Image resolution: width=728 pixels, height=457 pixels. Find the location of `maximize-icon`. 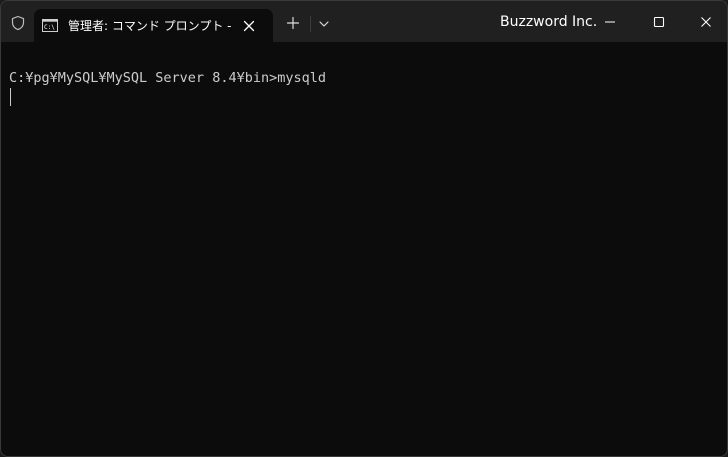

maximize-icon is located at coordinates (659, 22).